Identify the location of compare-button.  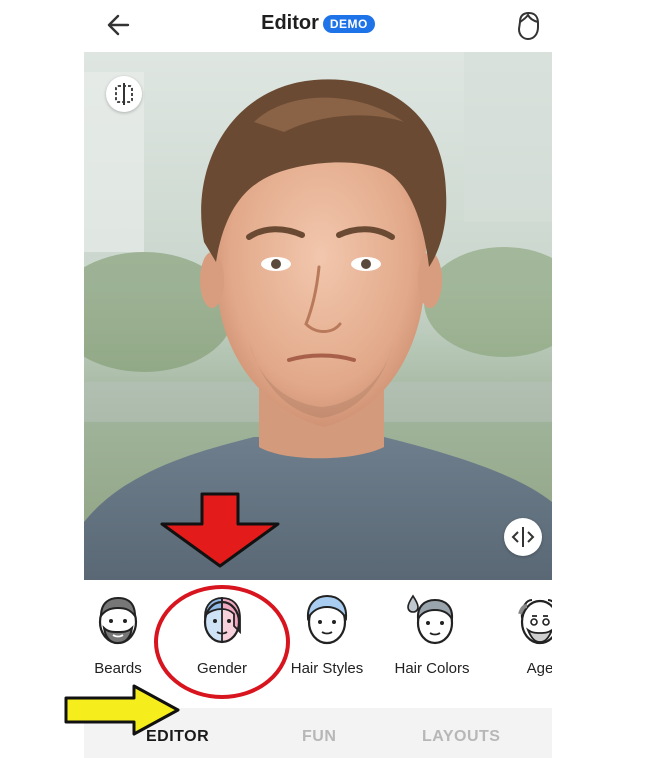
(124, 94).